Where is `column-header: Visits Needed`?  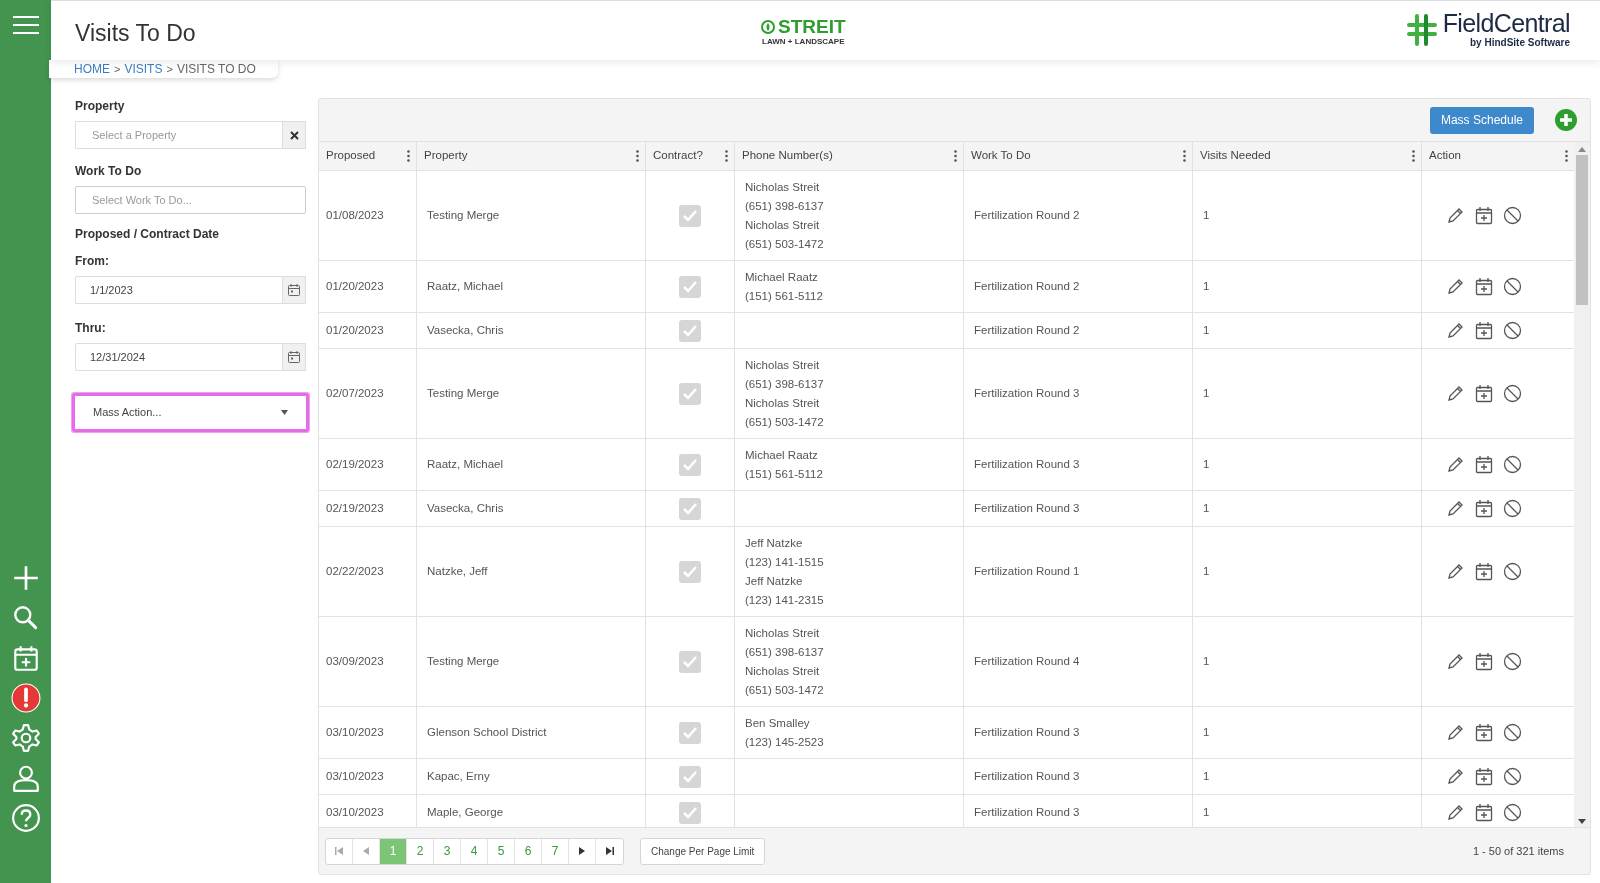
column-header: Visits Needed is located at coordinates (1306, 156).